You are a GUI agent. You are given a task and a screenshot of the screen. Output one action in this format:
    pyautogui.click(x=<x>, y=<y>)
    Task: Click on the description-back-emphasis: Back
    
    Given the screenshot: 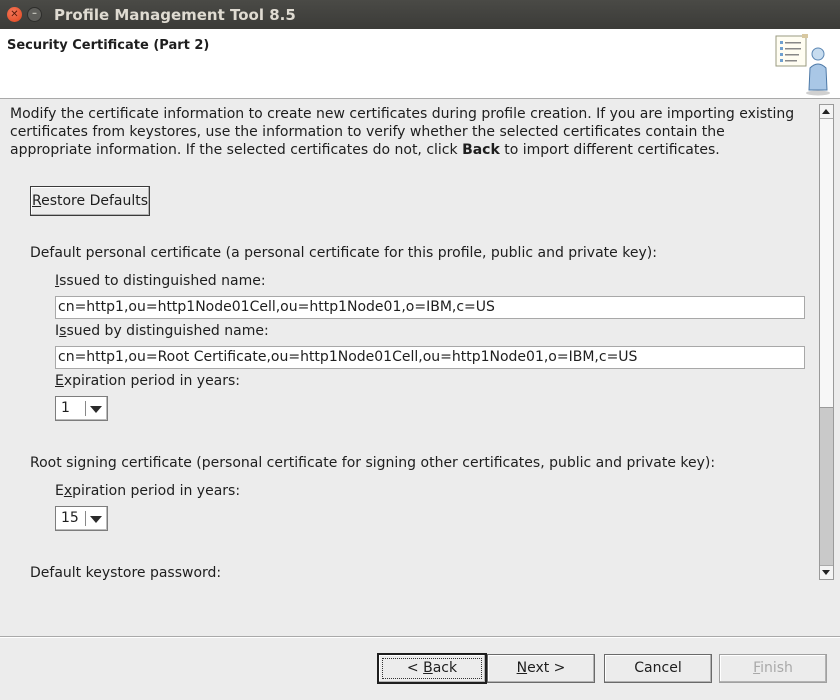 What is the action you would take?
    pyautogui.click(x=481, y=150)
    